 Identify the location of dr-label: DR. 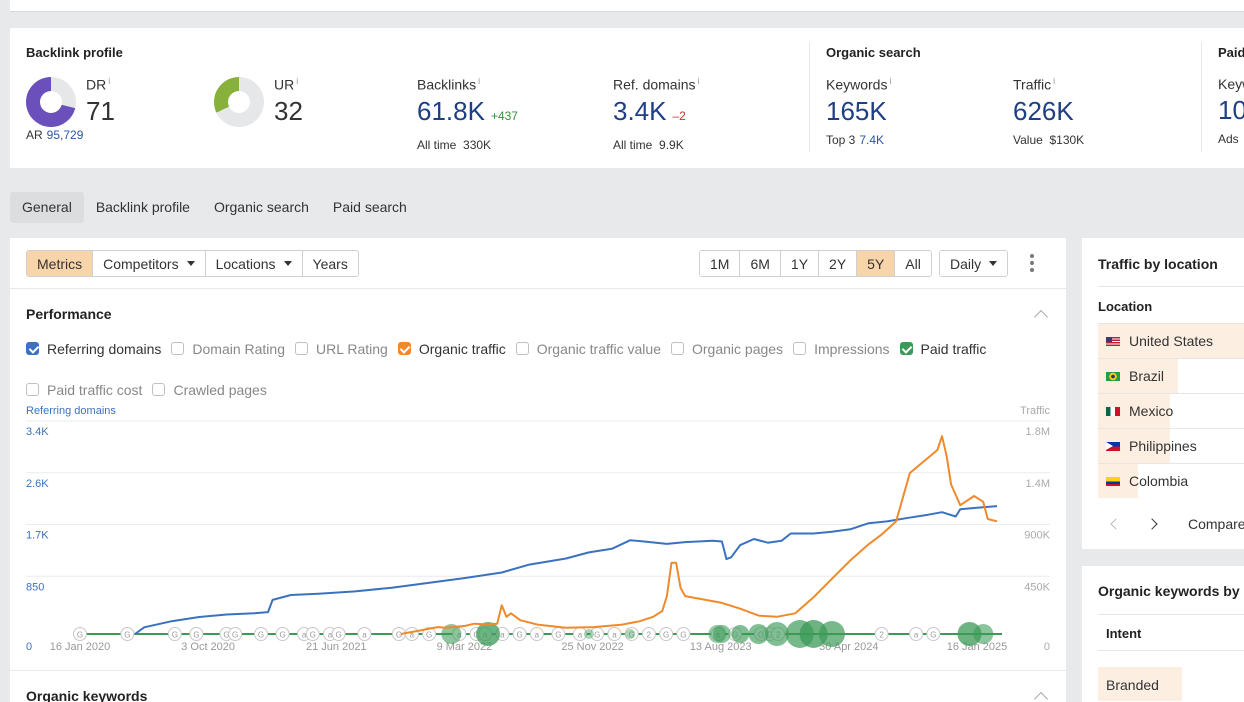
(96, 84).